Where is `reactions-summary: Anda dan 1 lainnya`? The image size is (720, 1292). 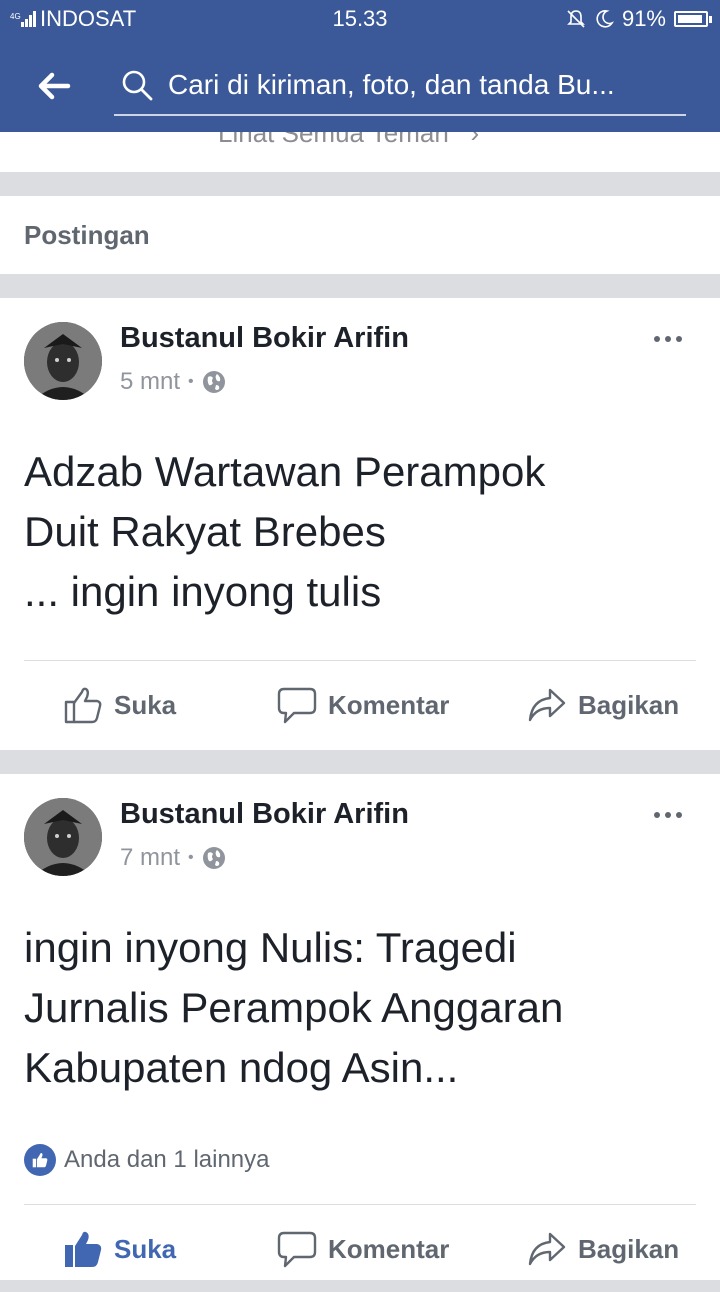 reactions-summary: Anda dan 1 lainnya is located at coordinates (147, 1160).